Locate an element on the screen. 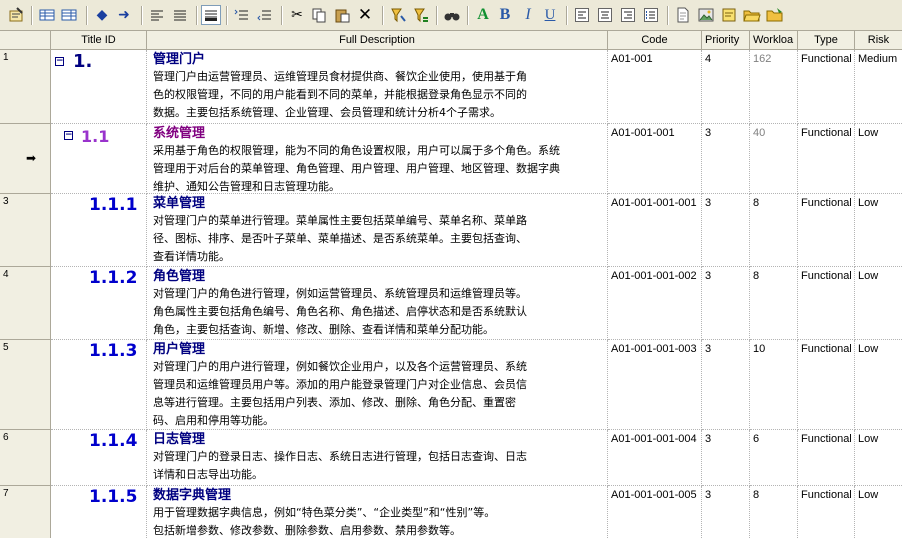 This screenshot has height=538, width=902. header-corner is located at coordinates (25, 40).